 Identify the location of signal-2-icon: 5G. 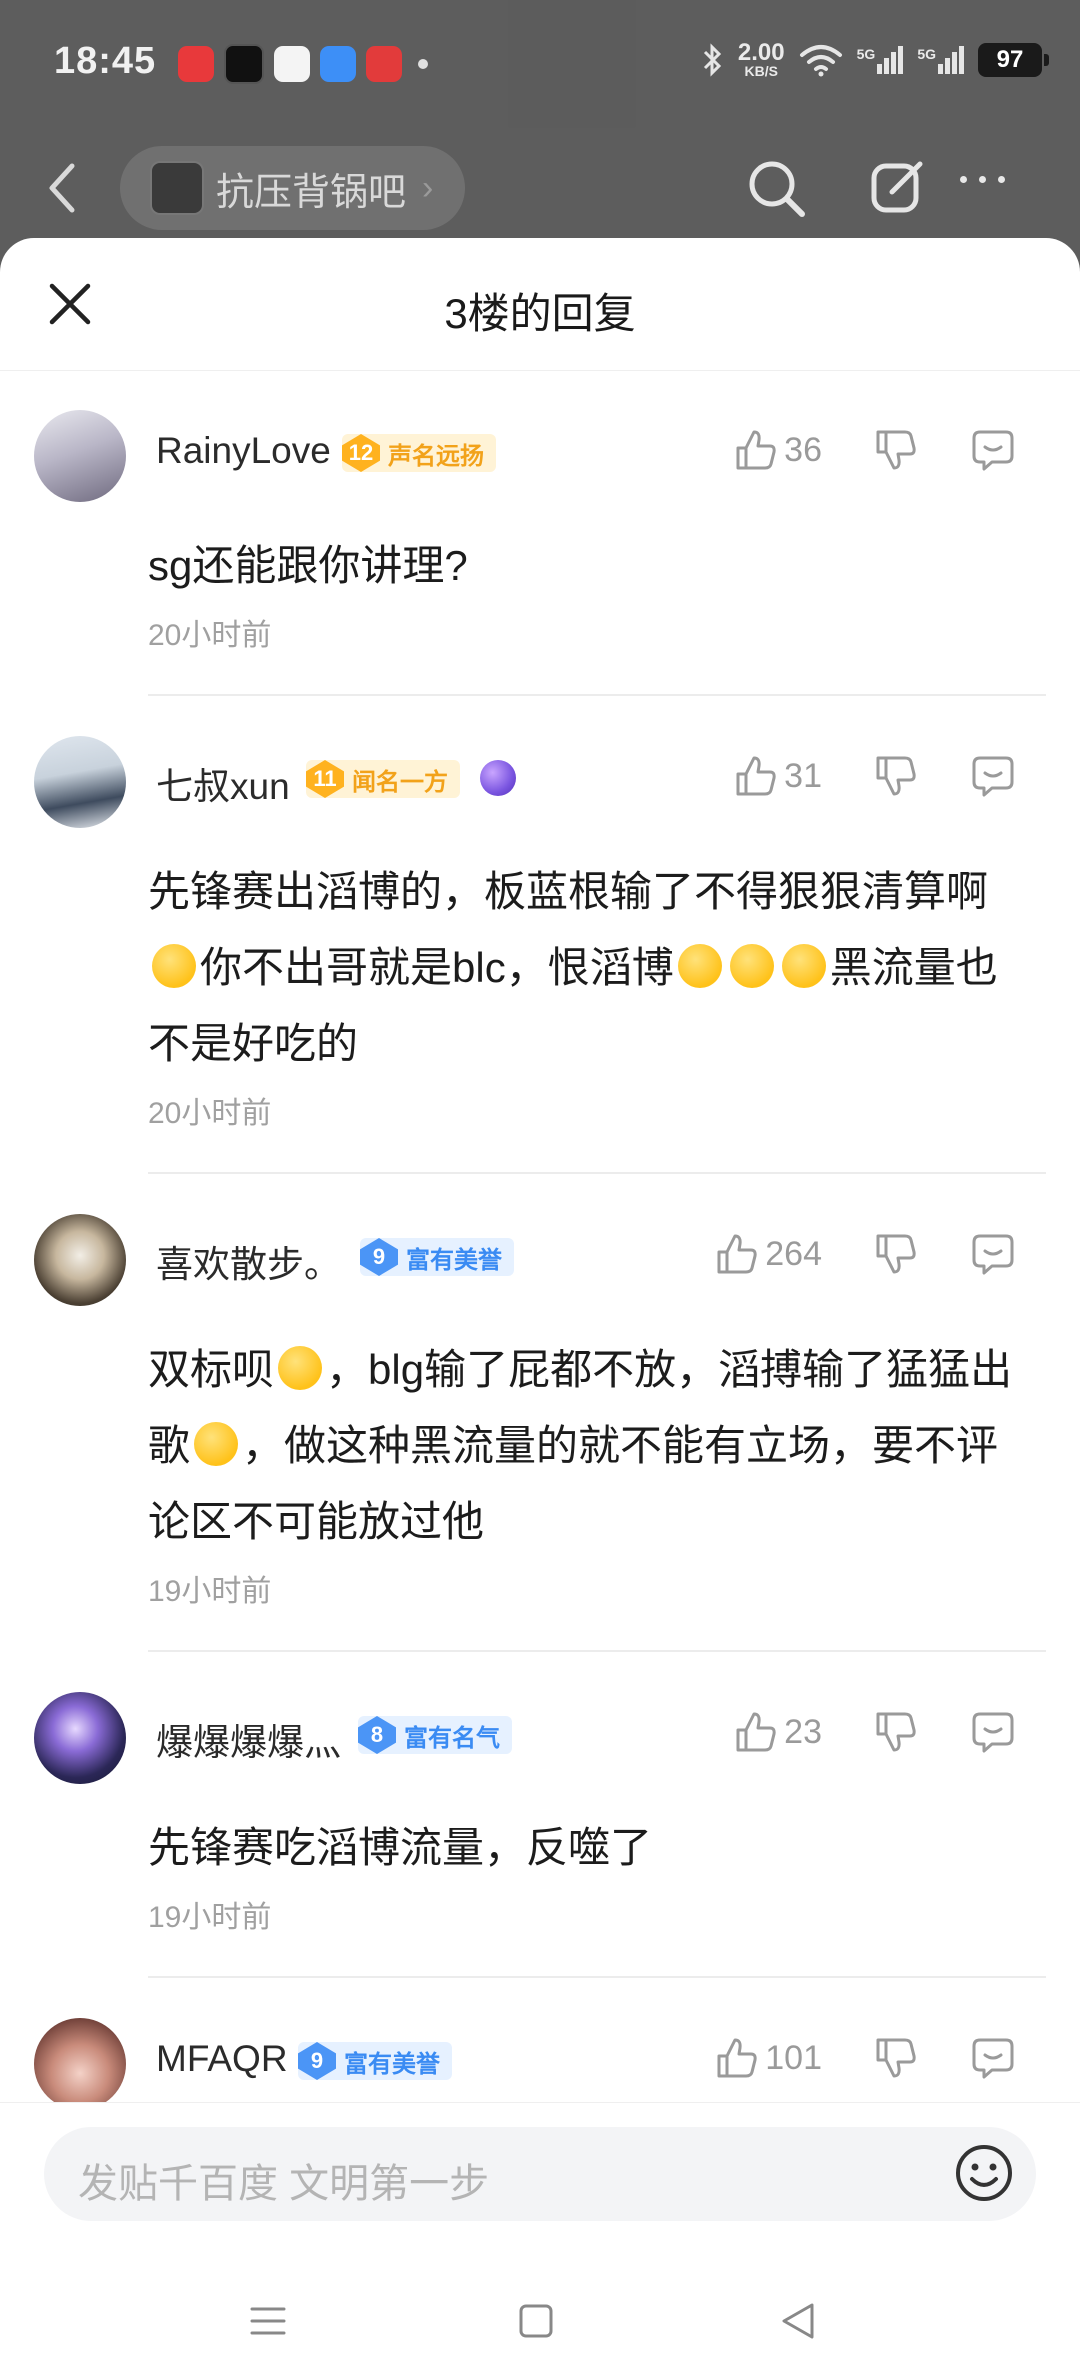
(940, 60).